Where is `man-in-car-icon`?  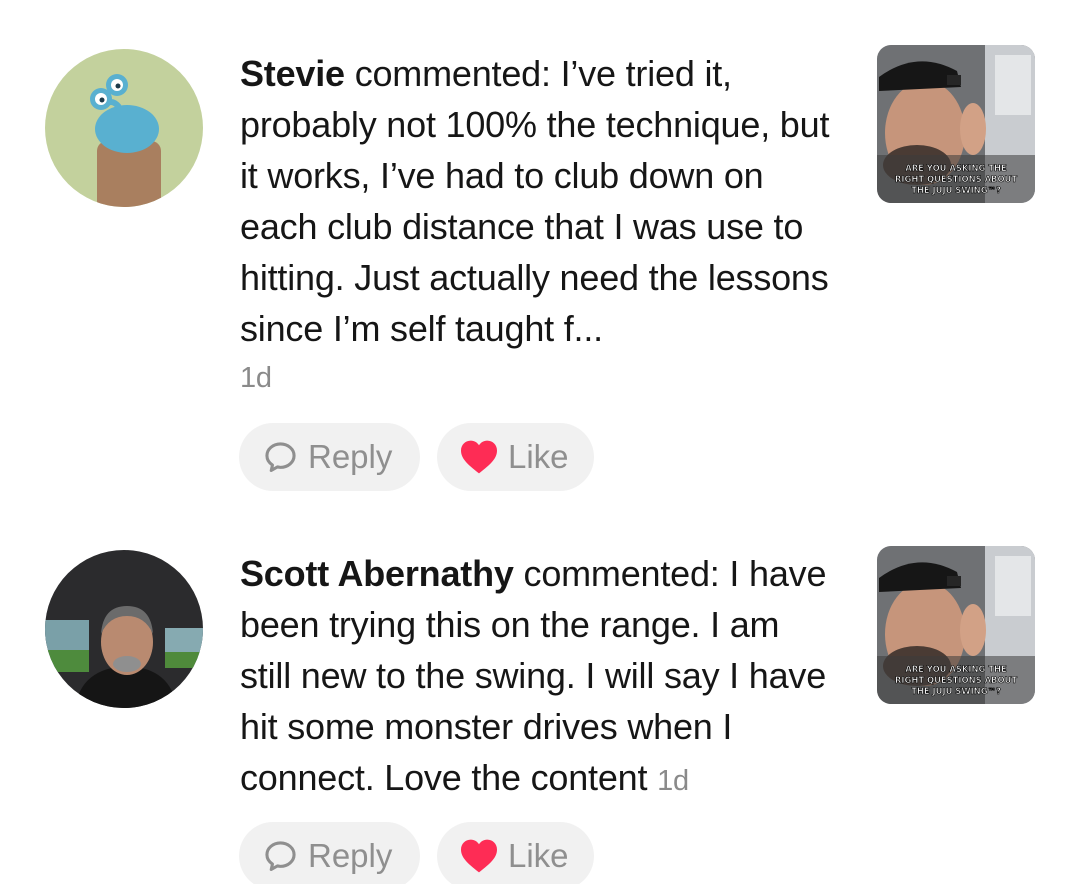 man-in-car-icon is located at coordinates (124, 629).